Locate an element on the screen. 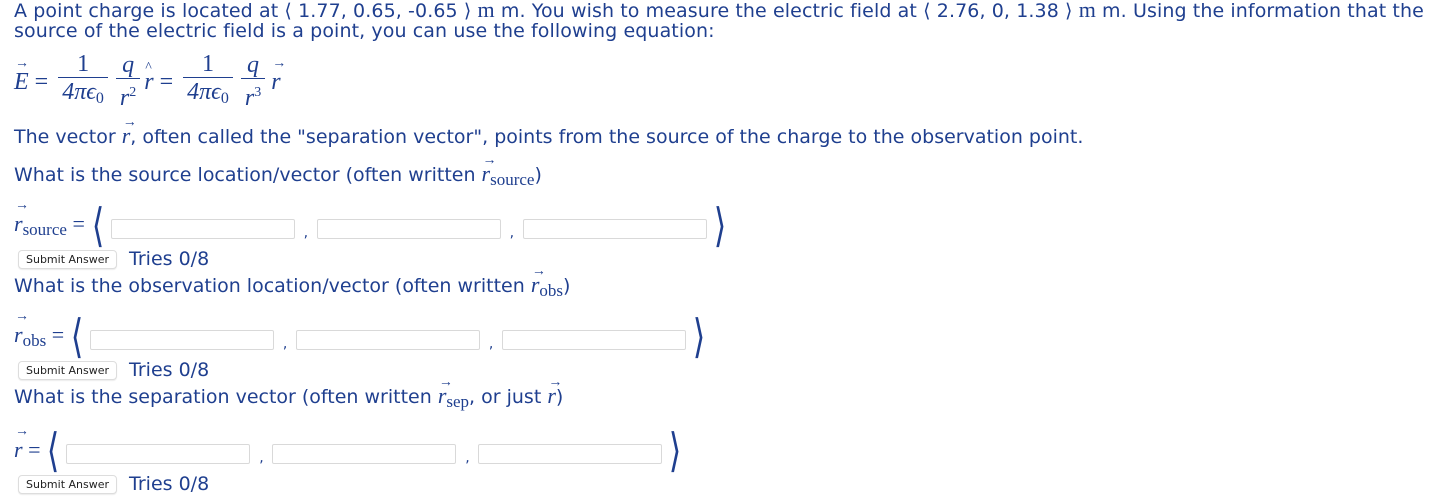  obs-vector-input-row: robs = ⟨ , , ⟩ is located at coordinates (363, 336).